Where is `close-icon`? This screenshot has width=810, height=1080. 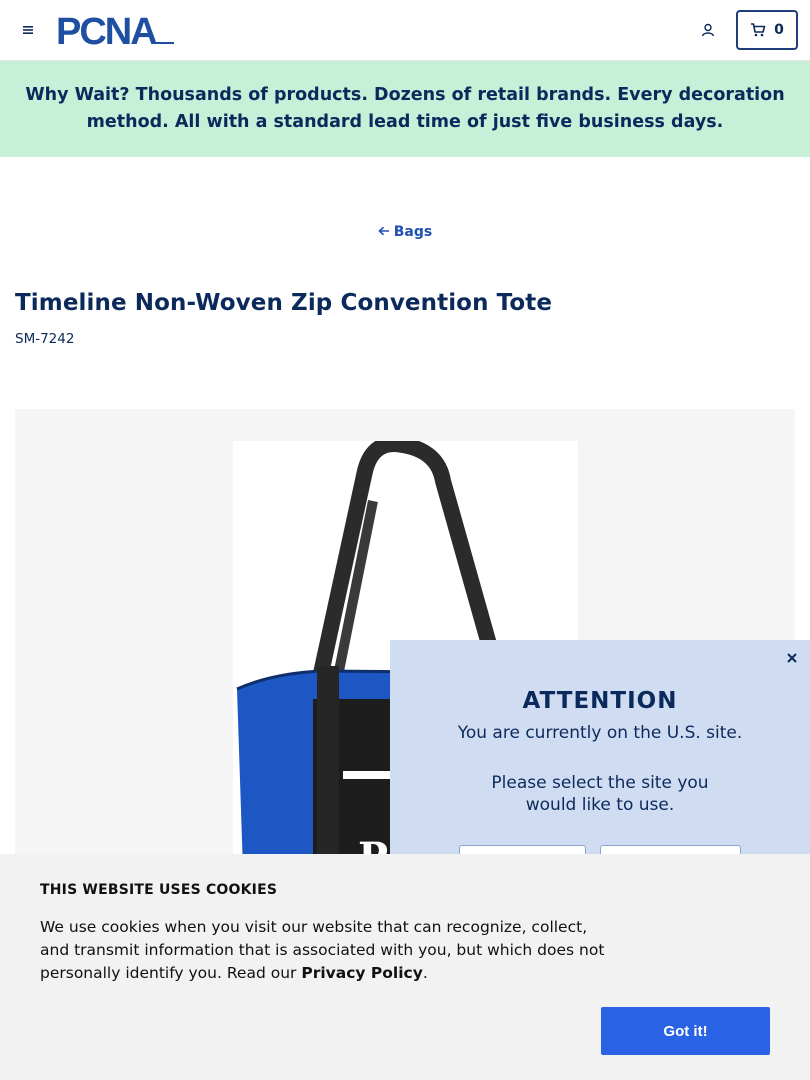 close-icon is located at coordinates (792, 658).